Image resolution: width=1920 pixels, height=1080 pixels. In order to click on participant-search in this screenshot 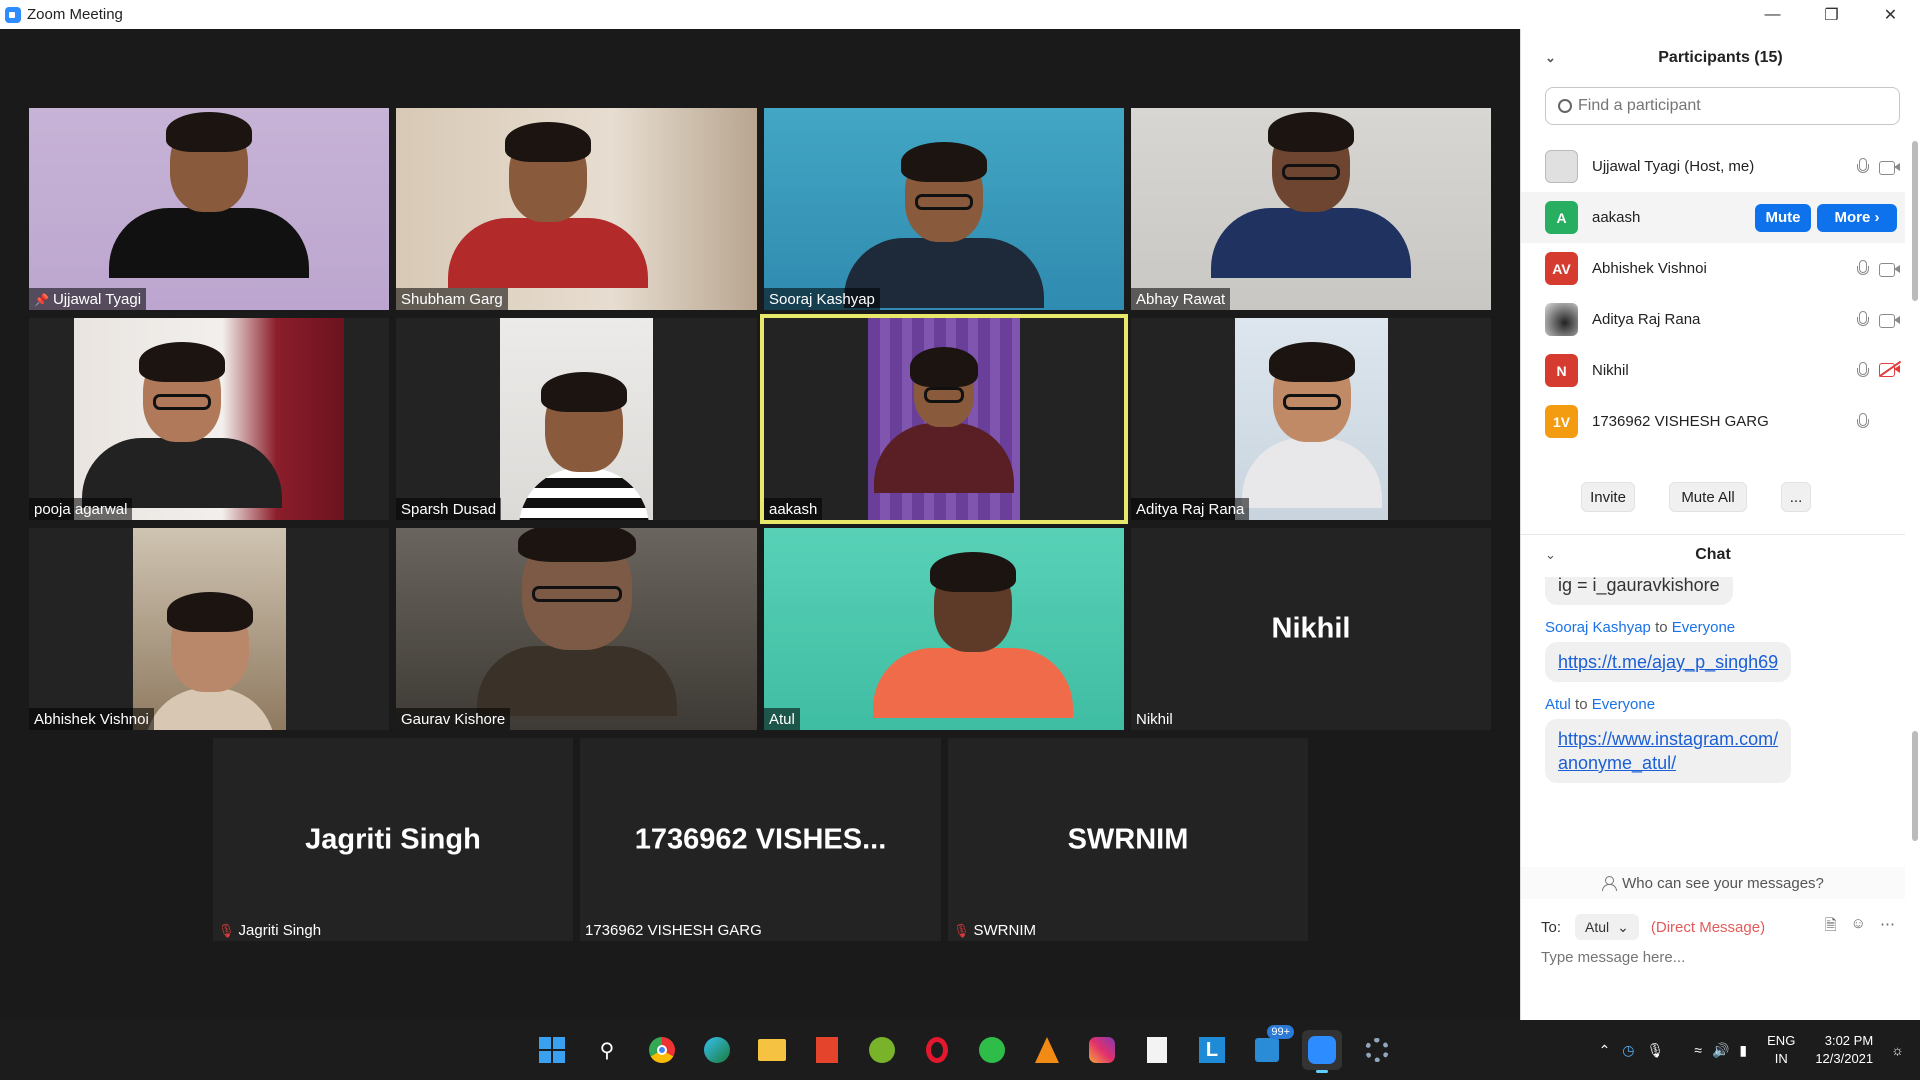, I will do `click(1722, 106)`.